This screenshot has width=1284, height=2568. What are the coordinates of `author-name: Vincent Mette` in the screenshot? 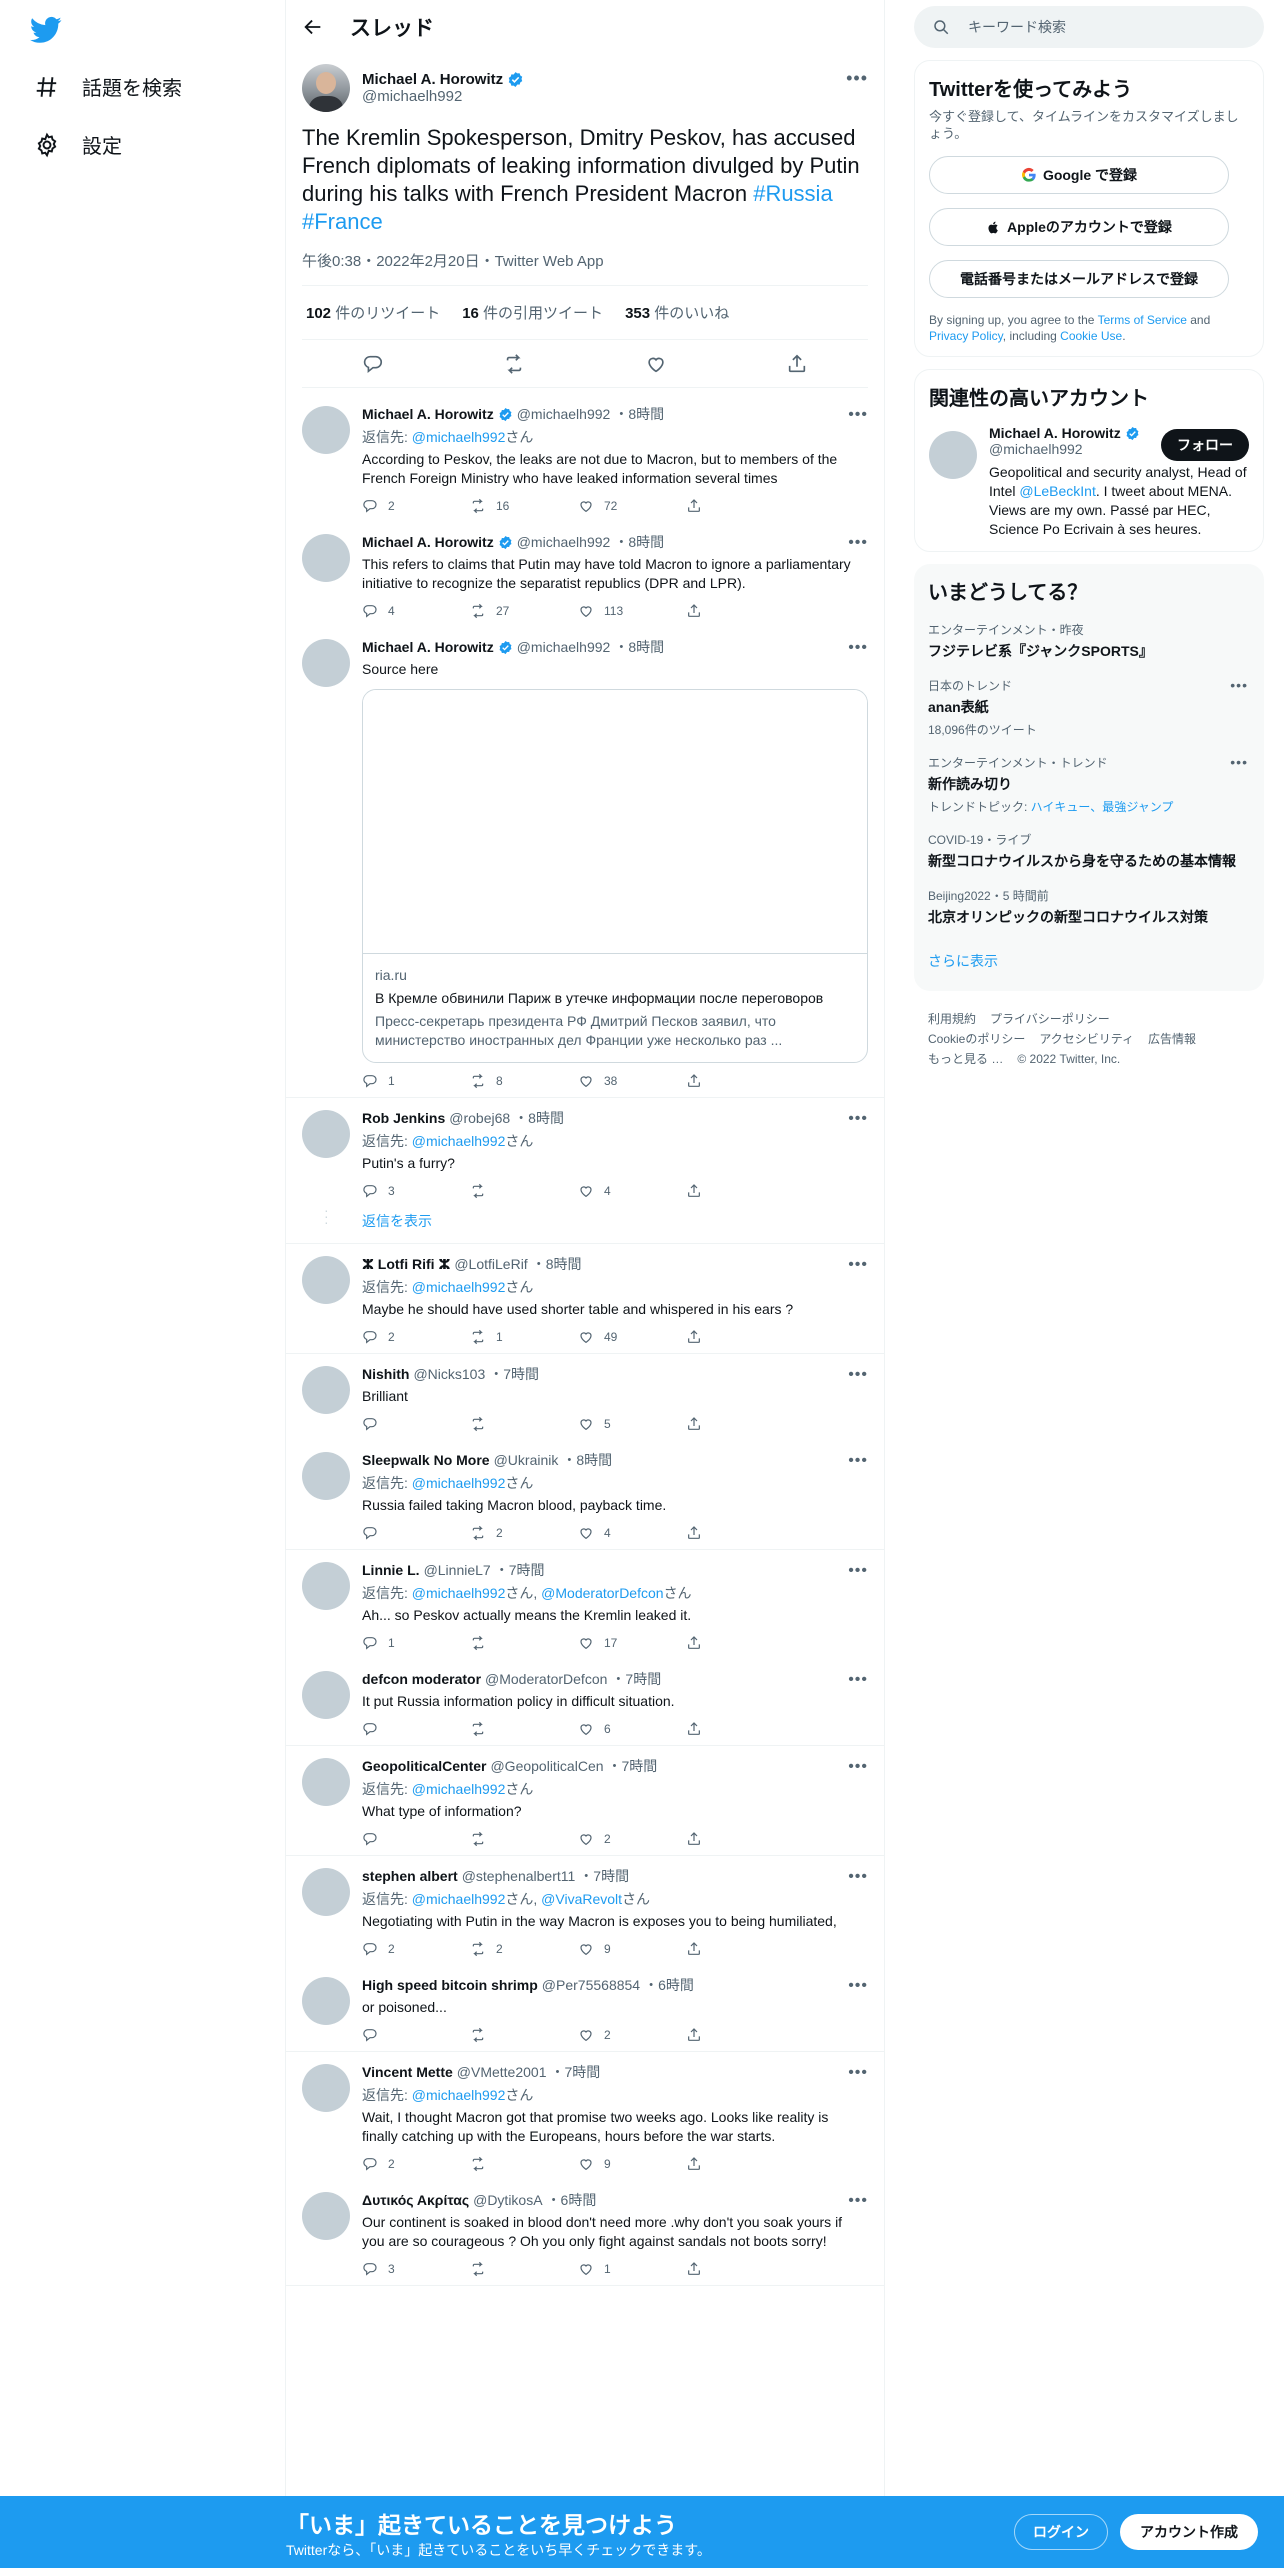 It's located at (407, 2072).